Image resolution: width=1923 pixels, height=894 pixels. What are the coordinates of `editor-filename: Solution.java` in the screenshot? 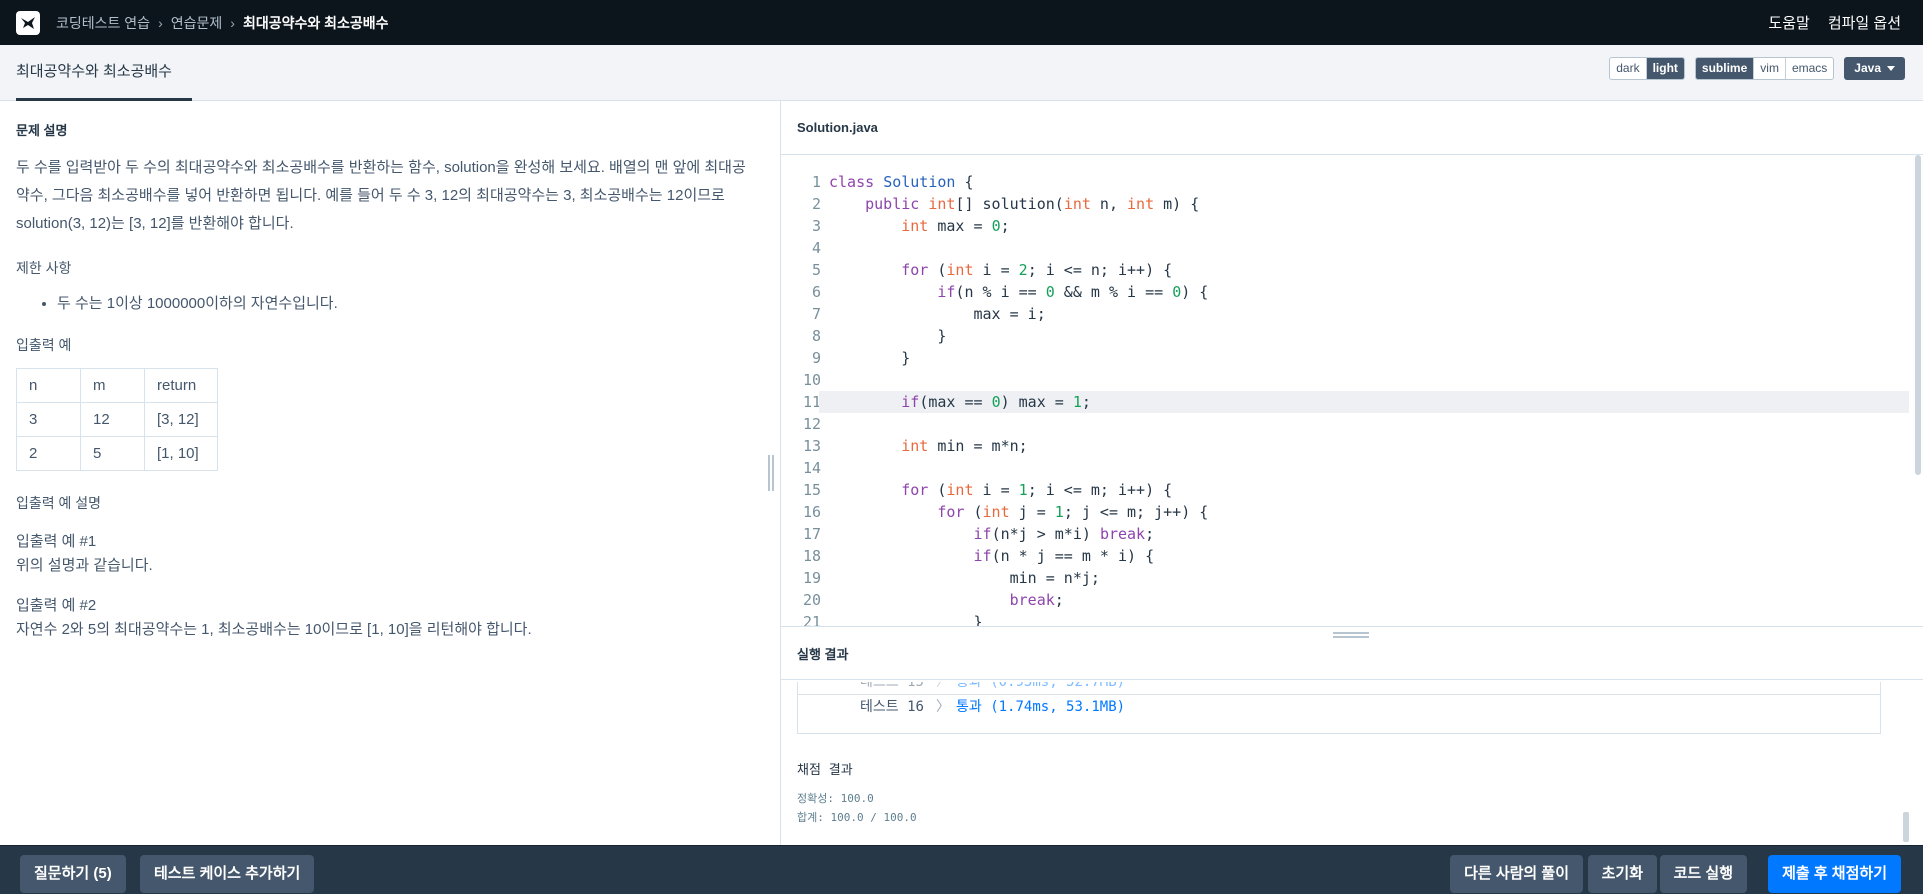 It's located at (837, 127).